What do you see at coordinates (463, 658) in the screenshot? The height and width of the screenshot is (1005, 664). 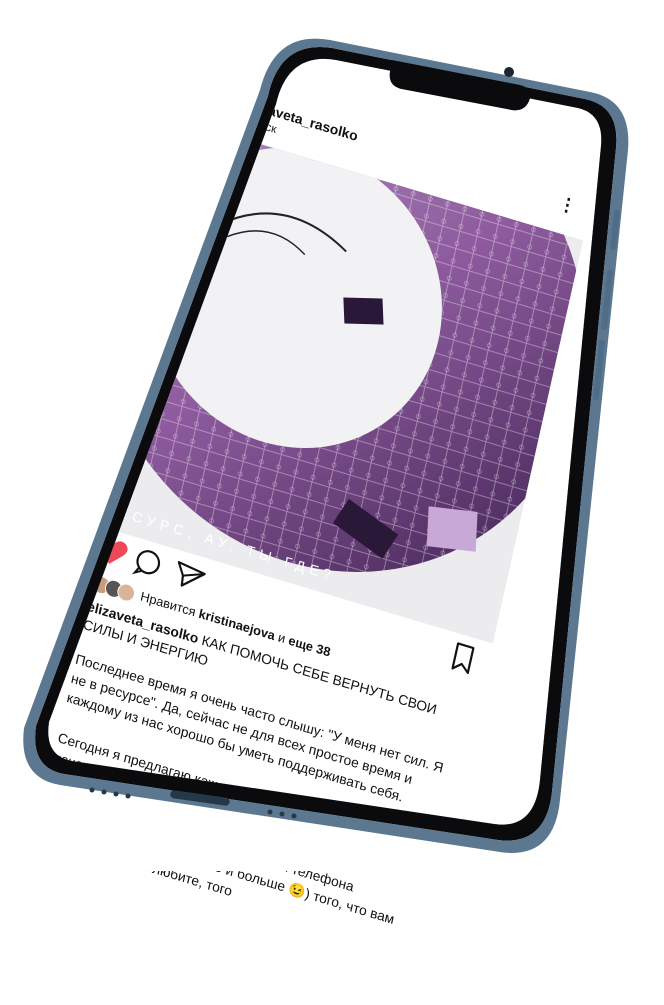 I see `bookmark-icon` at bounding box center [463, 658].